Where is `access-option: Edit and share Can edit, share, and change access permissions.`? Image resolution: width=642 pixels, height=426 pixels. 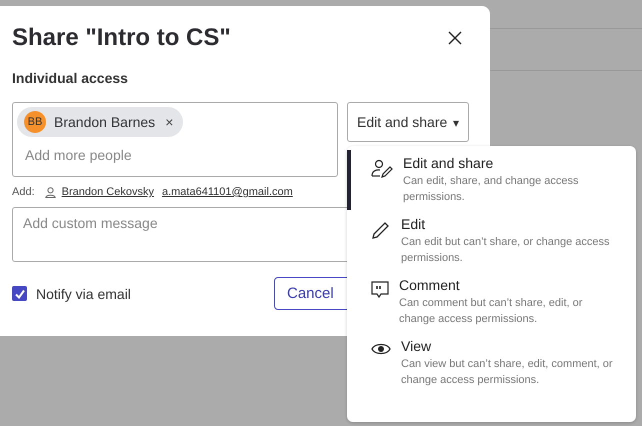
access-option: Edit and share Can edit, share, and change access permissions. is located at coordinates (491, 180).